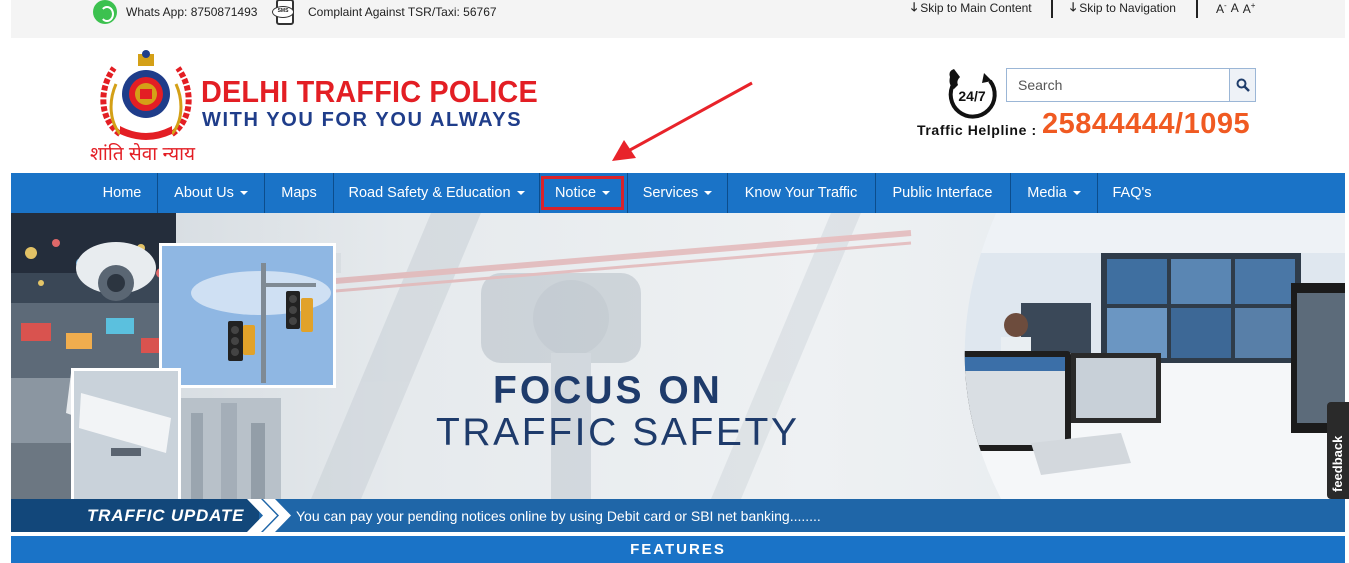 This screenshot has width=1349, height=563. I want to click on font-reset-button: A, so click(1235, 8).